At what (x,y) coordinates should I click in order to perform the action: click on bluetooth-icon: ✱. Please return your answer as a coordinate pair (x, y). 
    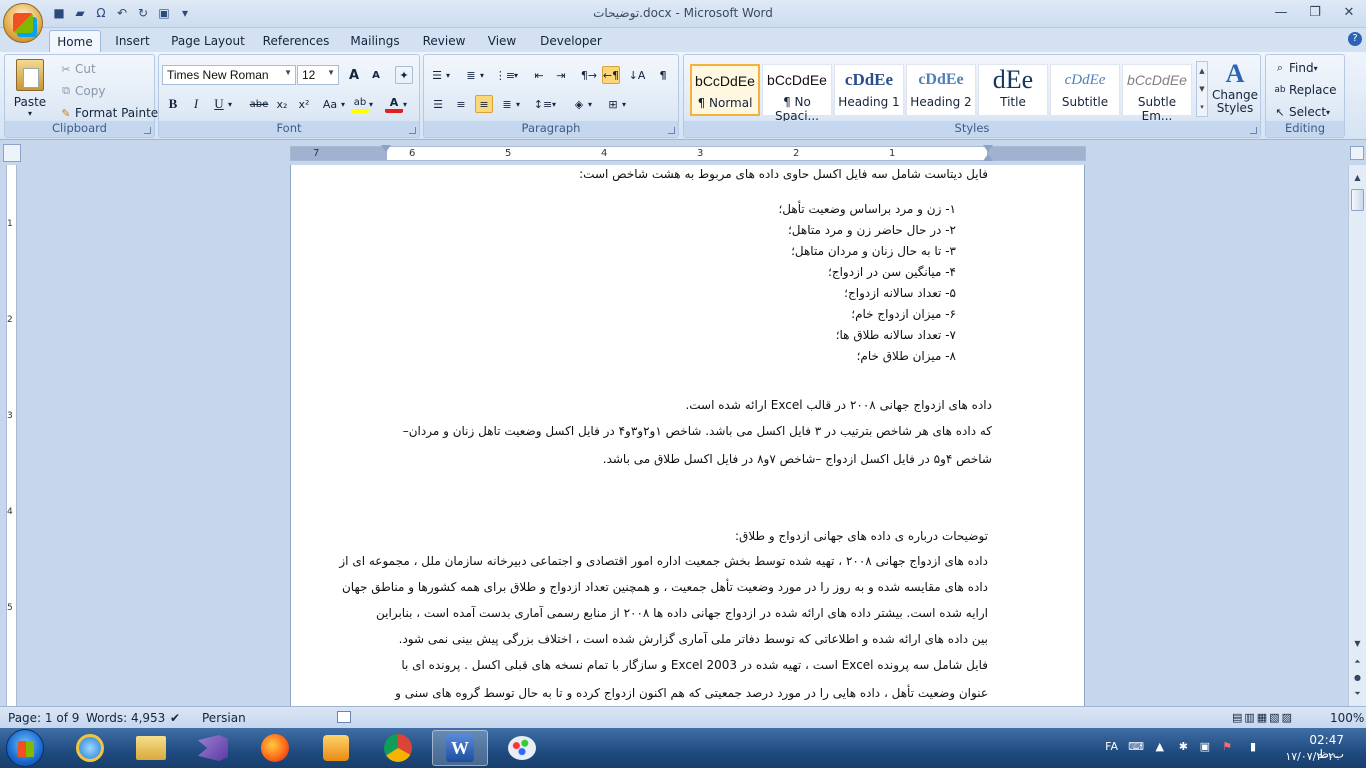
    Looking at the image, I should click on (1183, 746).